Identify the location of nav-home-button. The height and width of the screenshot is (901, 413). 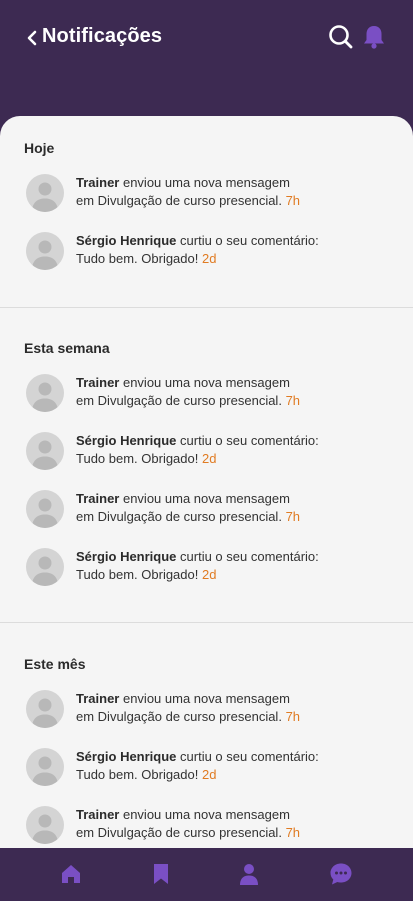
(71, 874).